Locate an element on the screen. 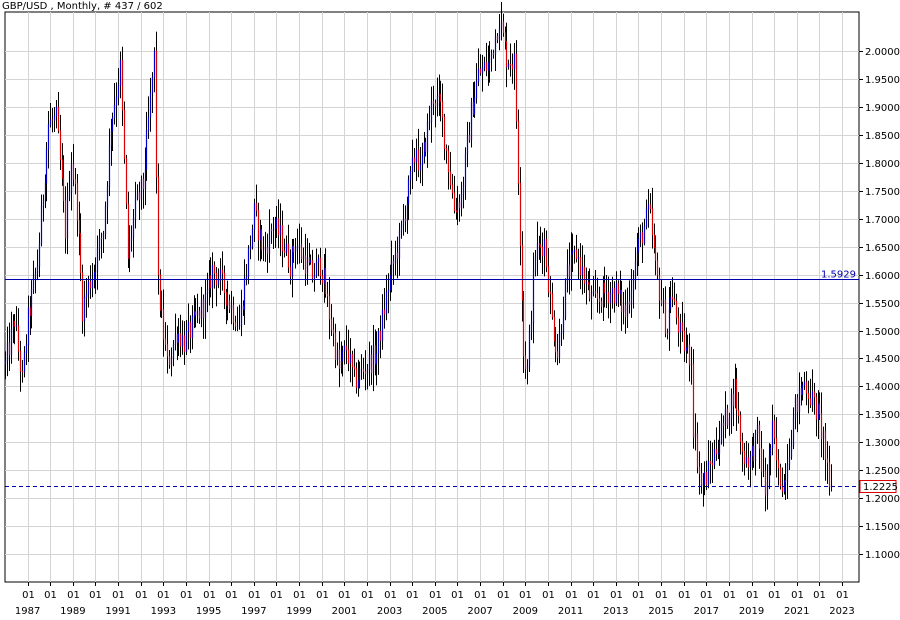 The image size is (900, 620). y-tick-label: 1.9000 is located at coordinates (882, 108).